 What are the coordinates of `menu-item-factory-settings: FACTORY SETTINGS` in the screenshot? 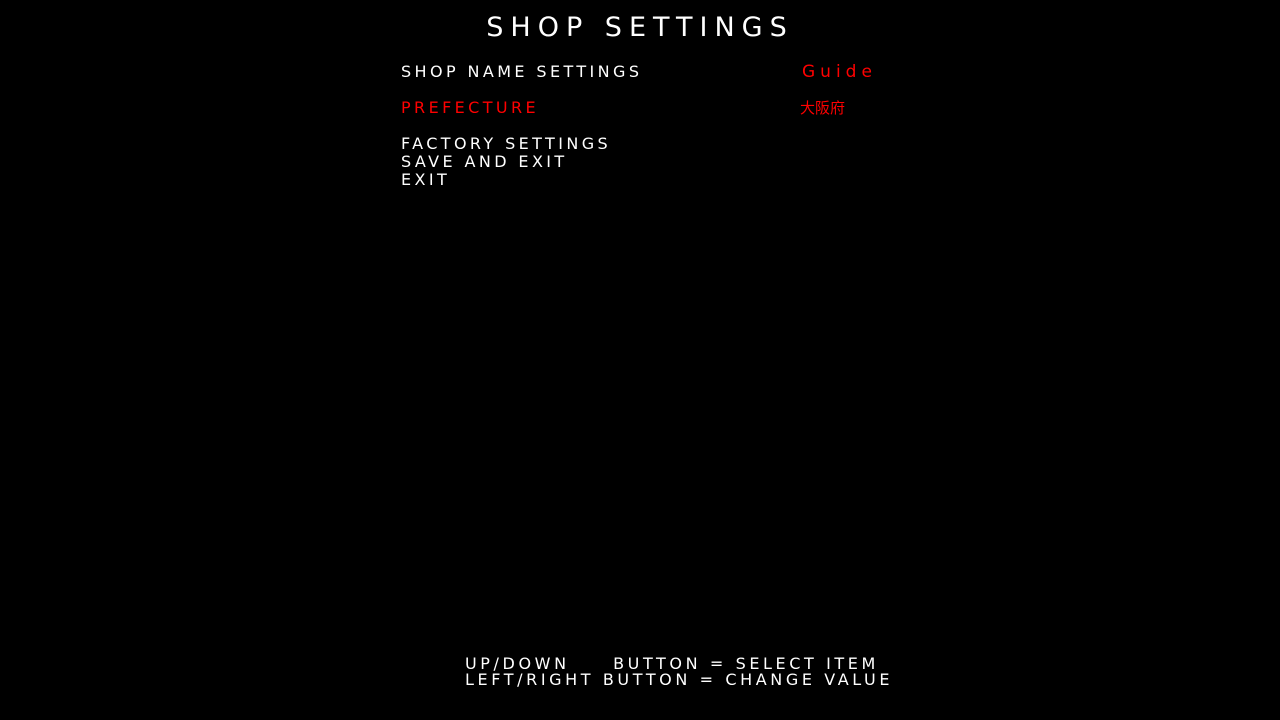 It's located at (506, 144).